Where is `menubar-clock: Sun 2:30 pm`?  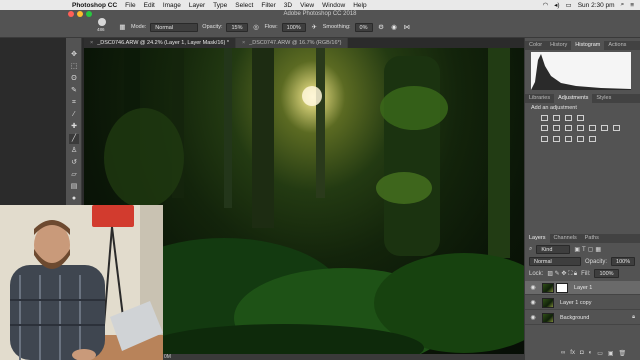 menubar-clock: Sun 2:30 pm is located at coordinates (596, 5).